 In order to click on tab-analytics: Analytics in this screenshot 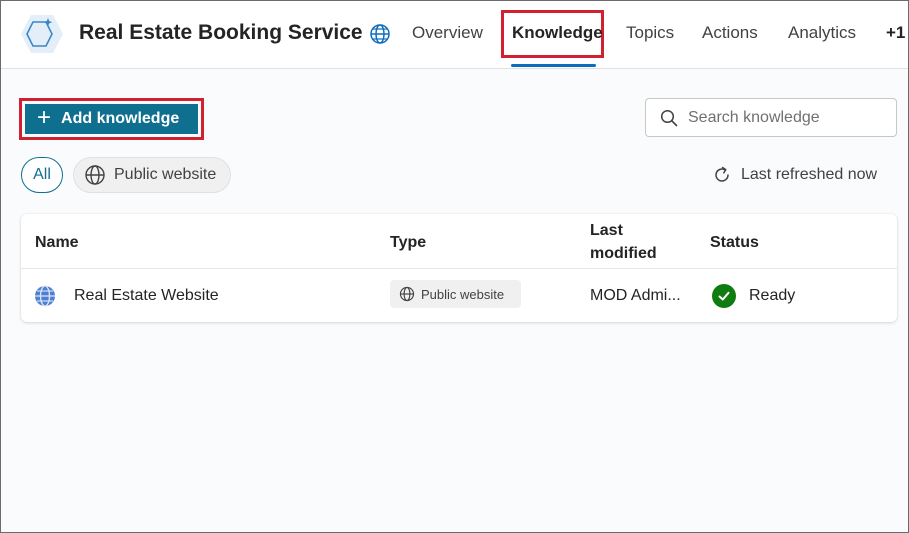, I will do `click(822, 33)`.